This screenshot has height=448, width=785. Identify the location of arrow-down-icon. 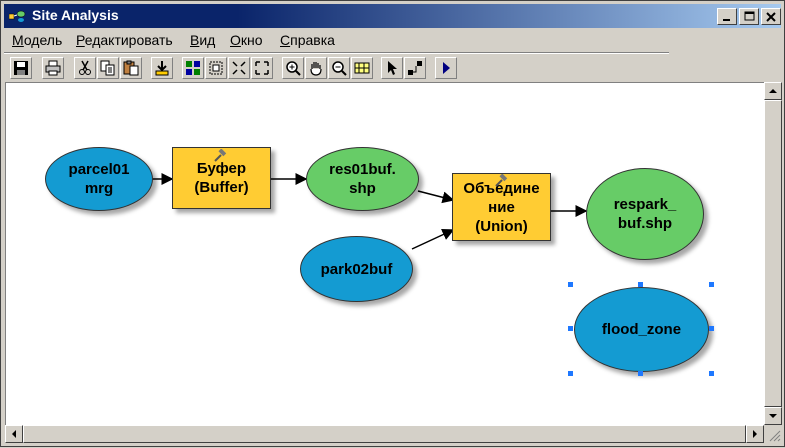
(773, 416).